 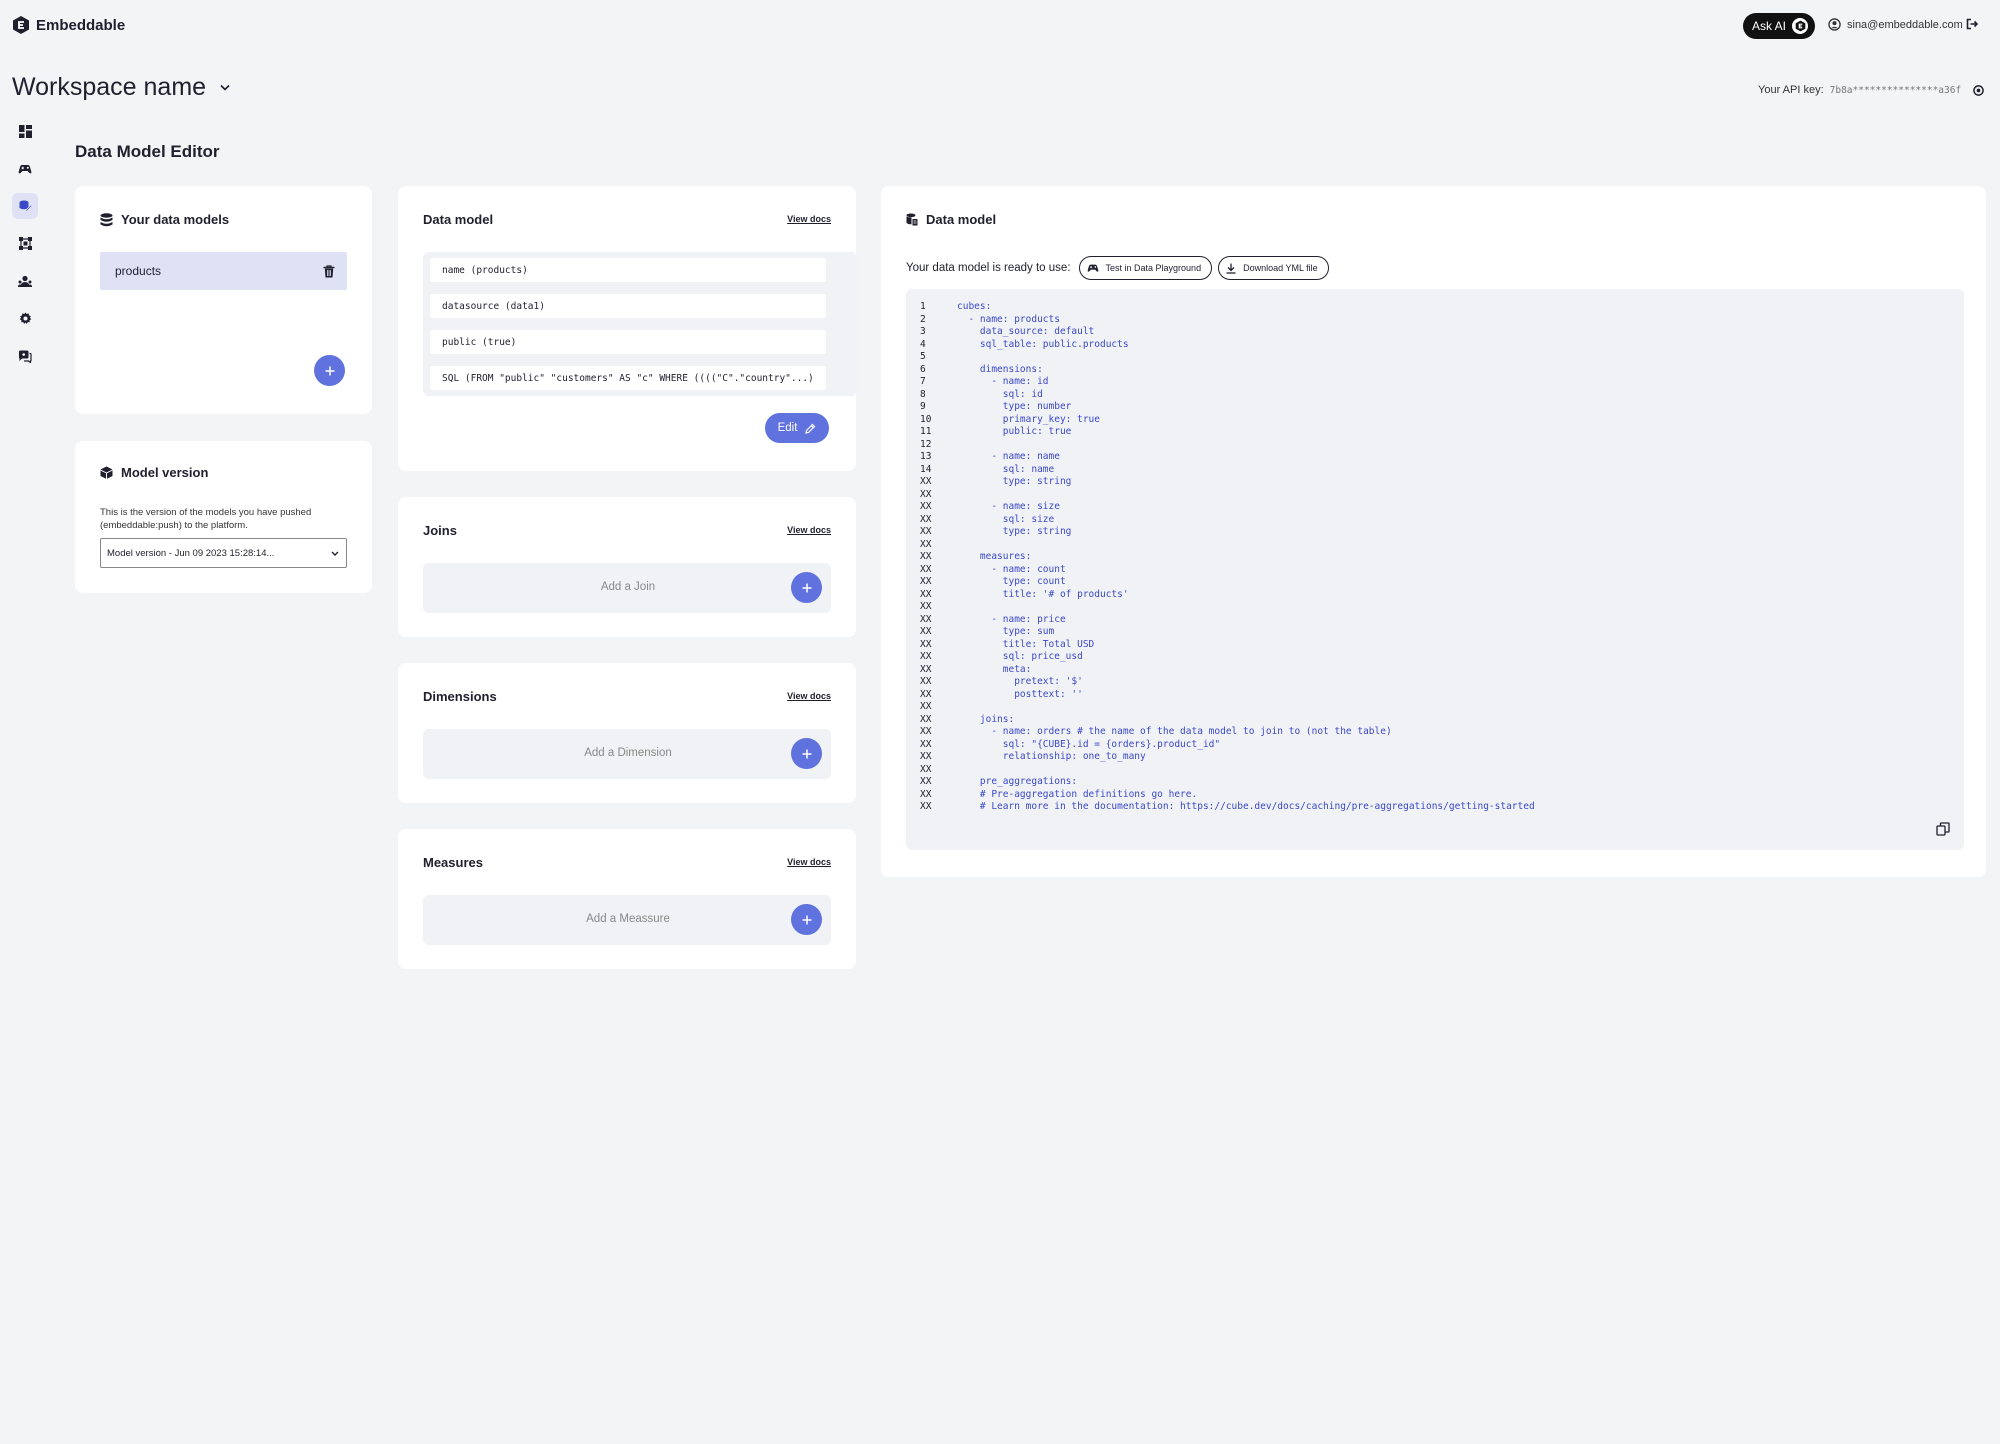 I want to click on add-measure-label: Add a Meassure, so click(x=628, y=919).